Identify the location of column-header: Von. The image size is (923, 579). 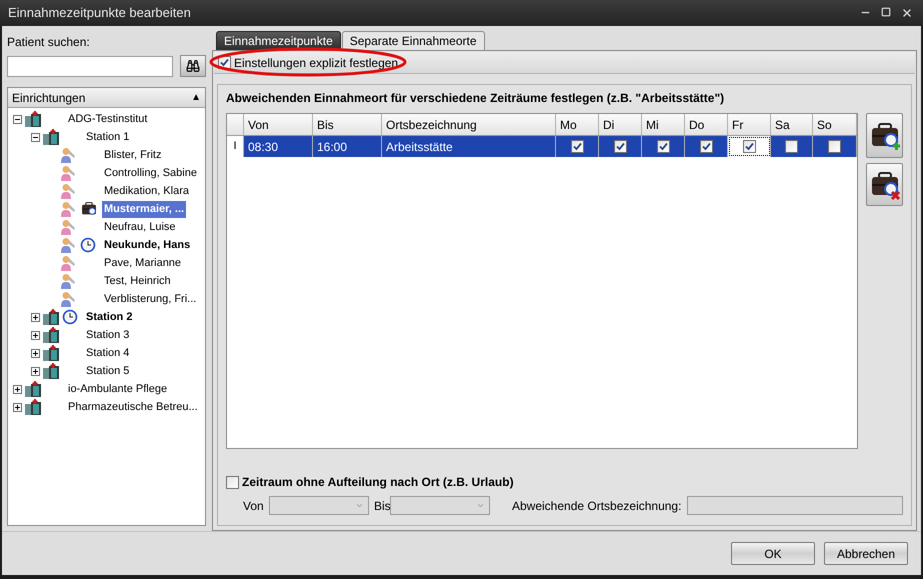
(278, 124).